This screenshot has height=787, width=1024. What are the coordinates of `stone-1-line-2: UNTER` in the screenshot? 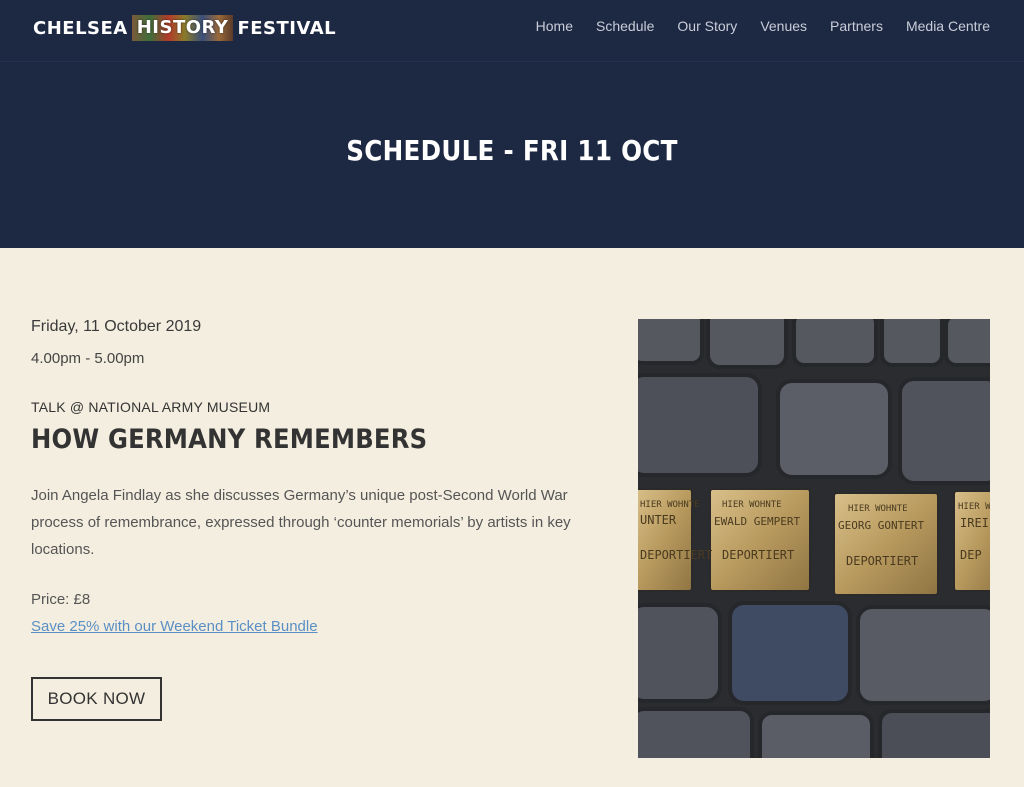 It's located at (658, 520).